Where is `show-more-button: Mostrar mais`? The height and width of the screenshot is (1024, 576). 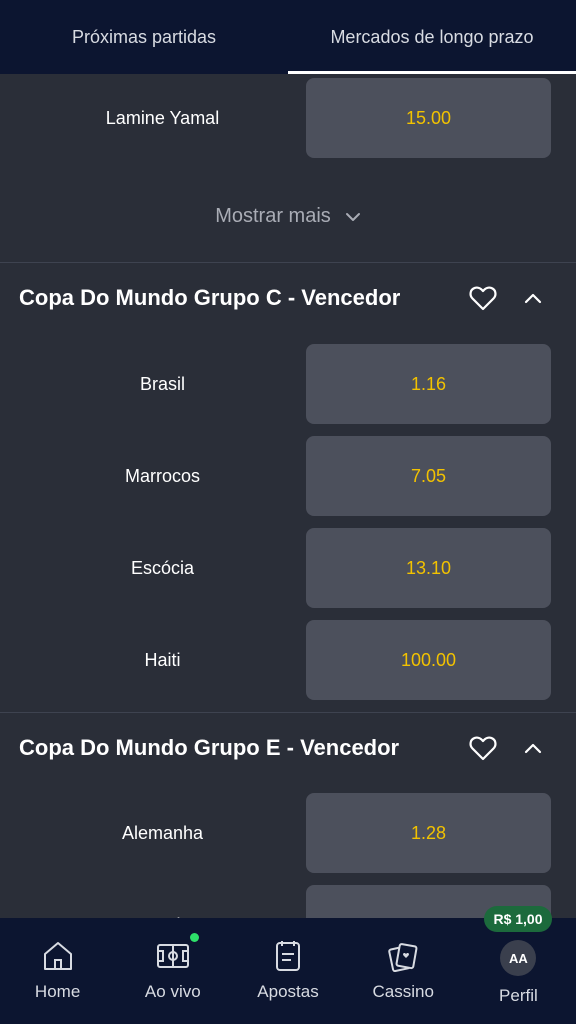
show-more-button: Mostrar mais is located at coordinates (288, 216).